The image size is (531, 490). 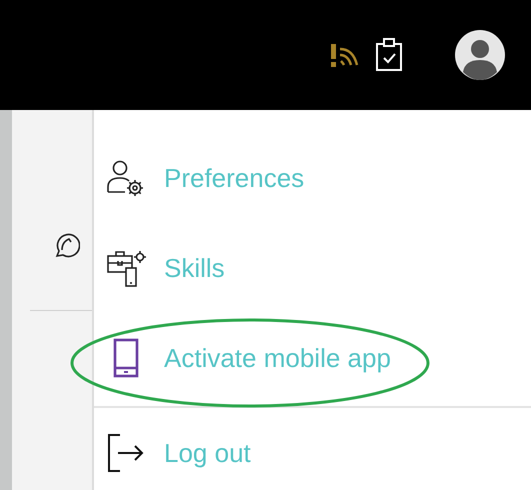 I want to click on logout-icon, so click(x=126, y=453).